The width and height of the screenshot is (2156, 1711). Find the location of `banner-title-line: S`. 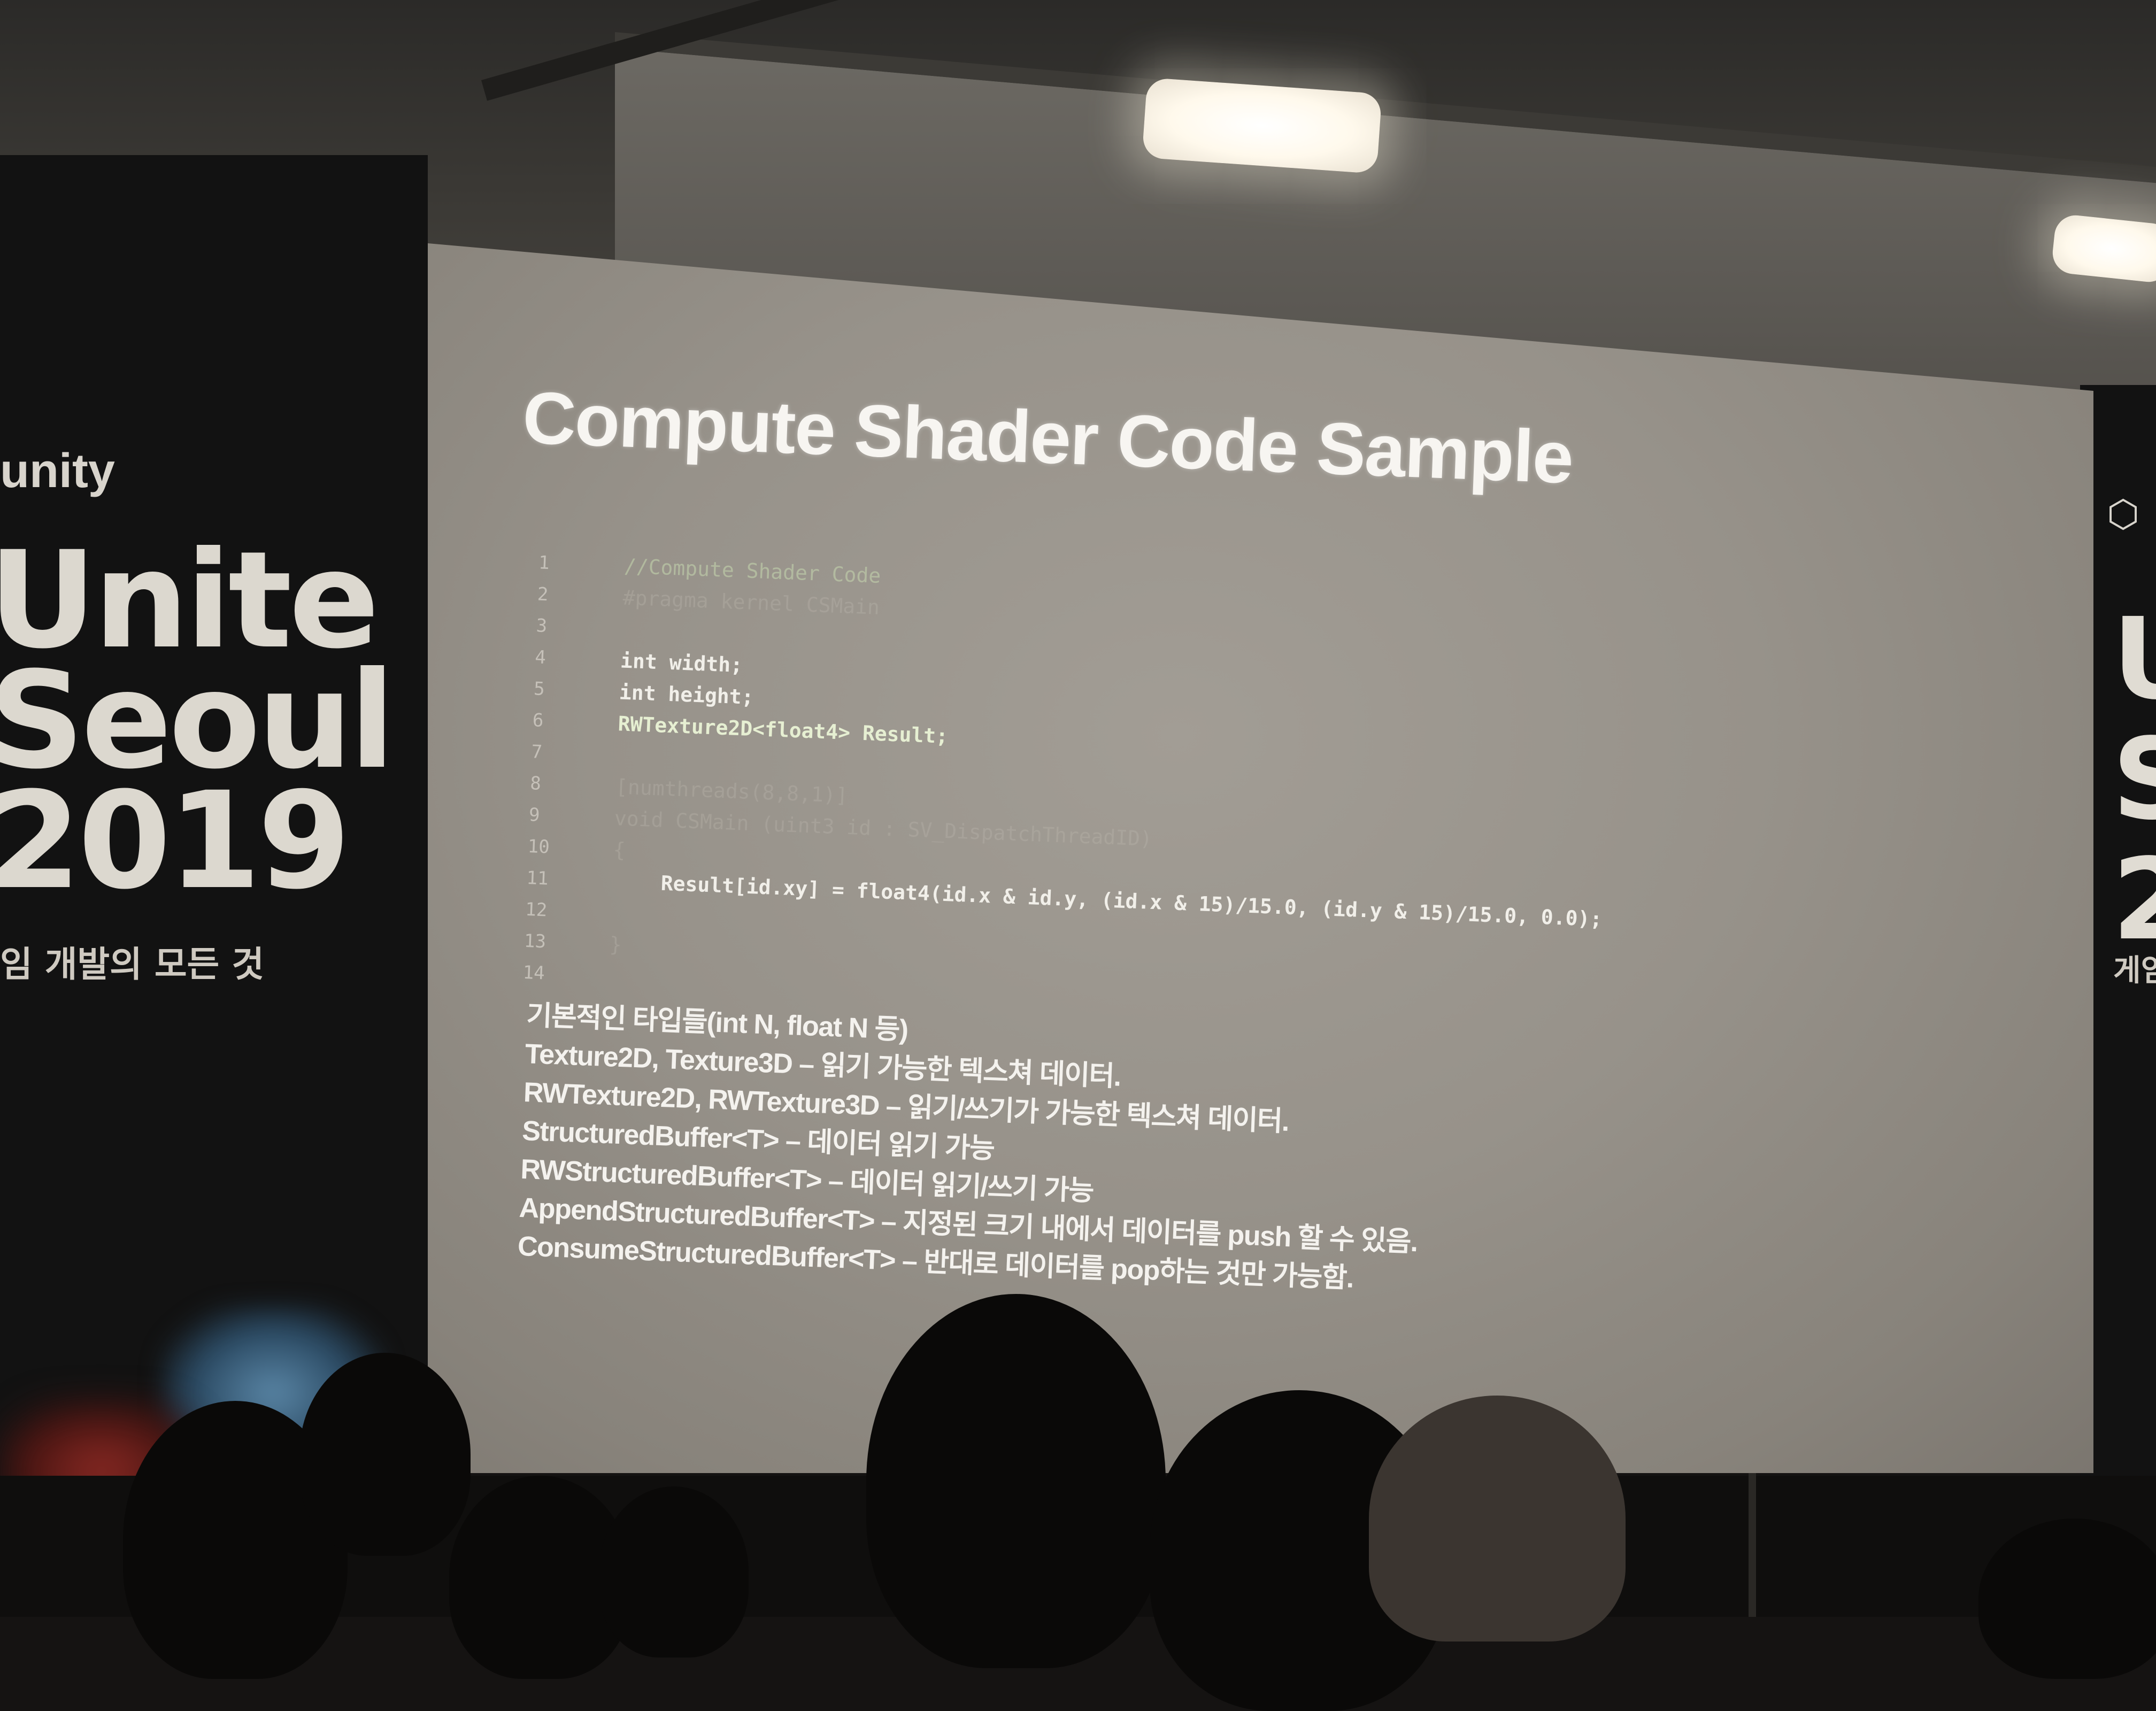

banner-title-line: S is located at coordinates (2134, 779).